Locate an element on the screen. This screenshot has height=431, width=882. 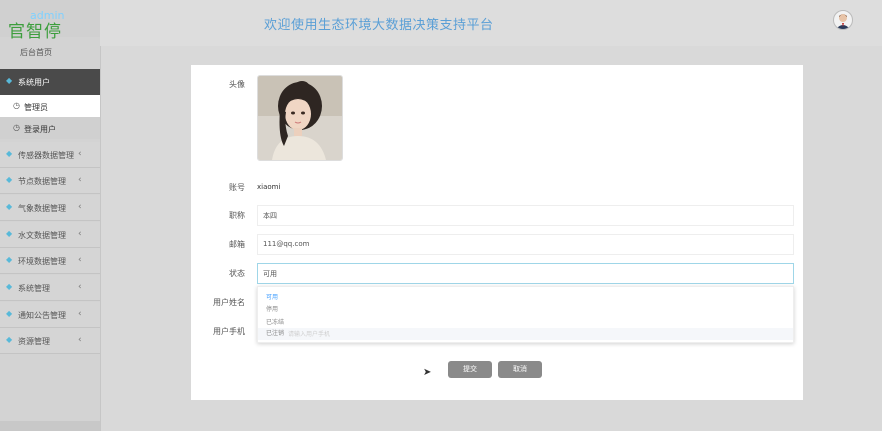
top-header: 欢迎使用生态环境大数据决策支持平台 is located at coordinates (491, 23).